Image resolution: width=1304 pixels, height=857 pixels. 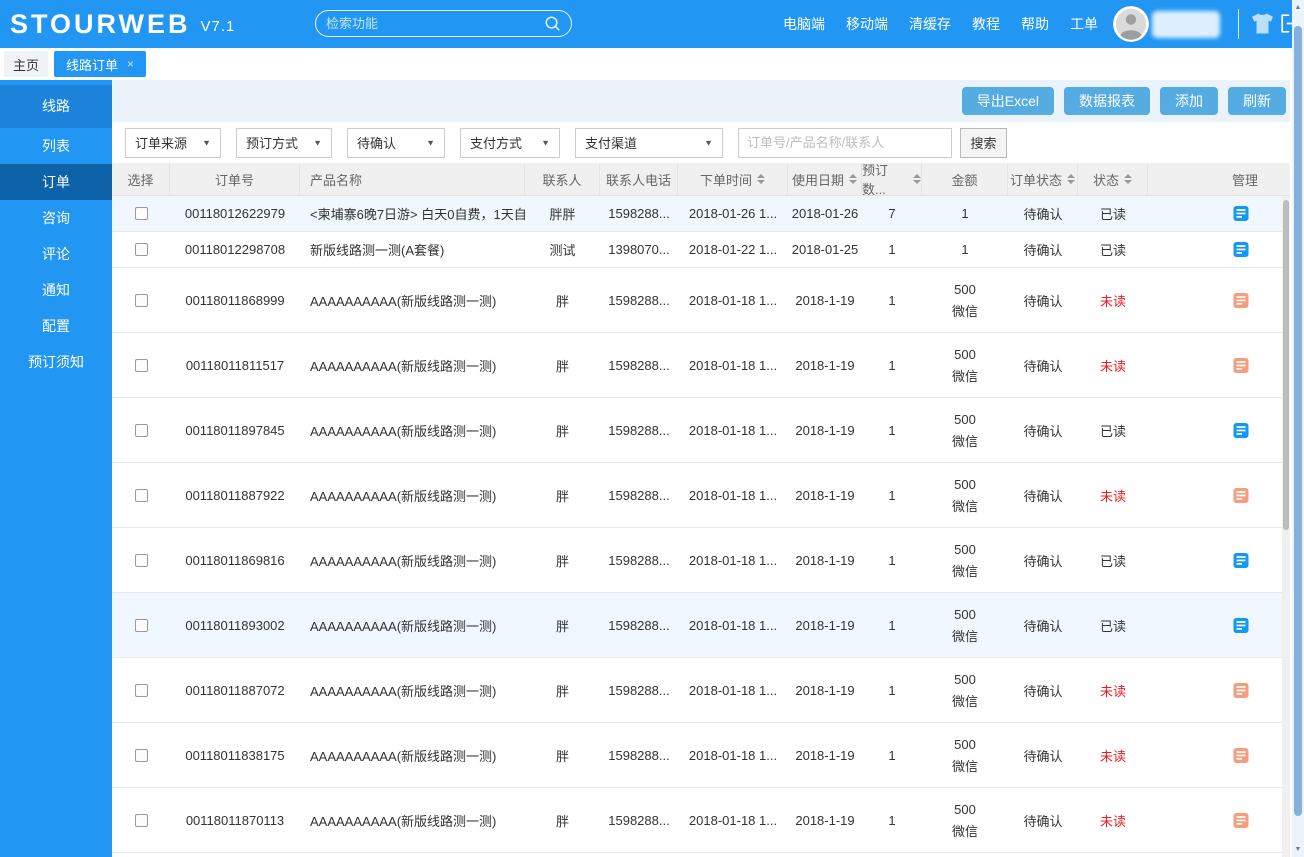 I want to click on filter-select-payment-method: 支付方式 ▼, so click(x=510, y=142).